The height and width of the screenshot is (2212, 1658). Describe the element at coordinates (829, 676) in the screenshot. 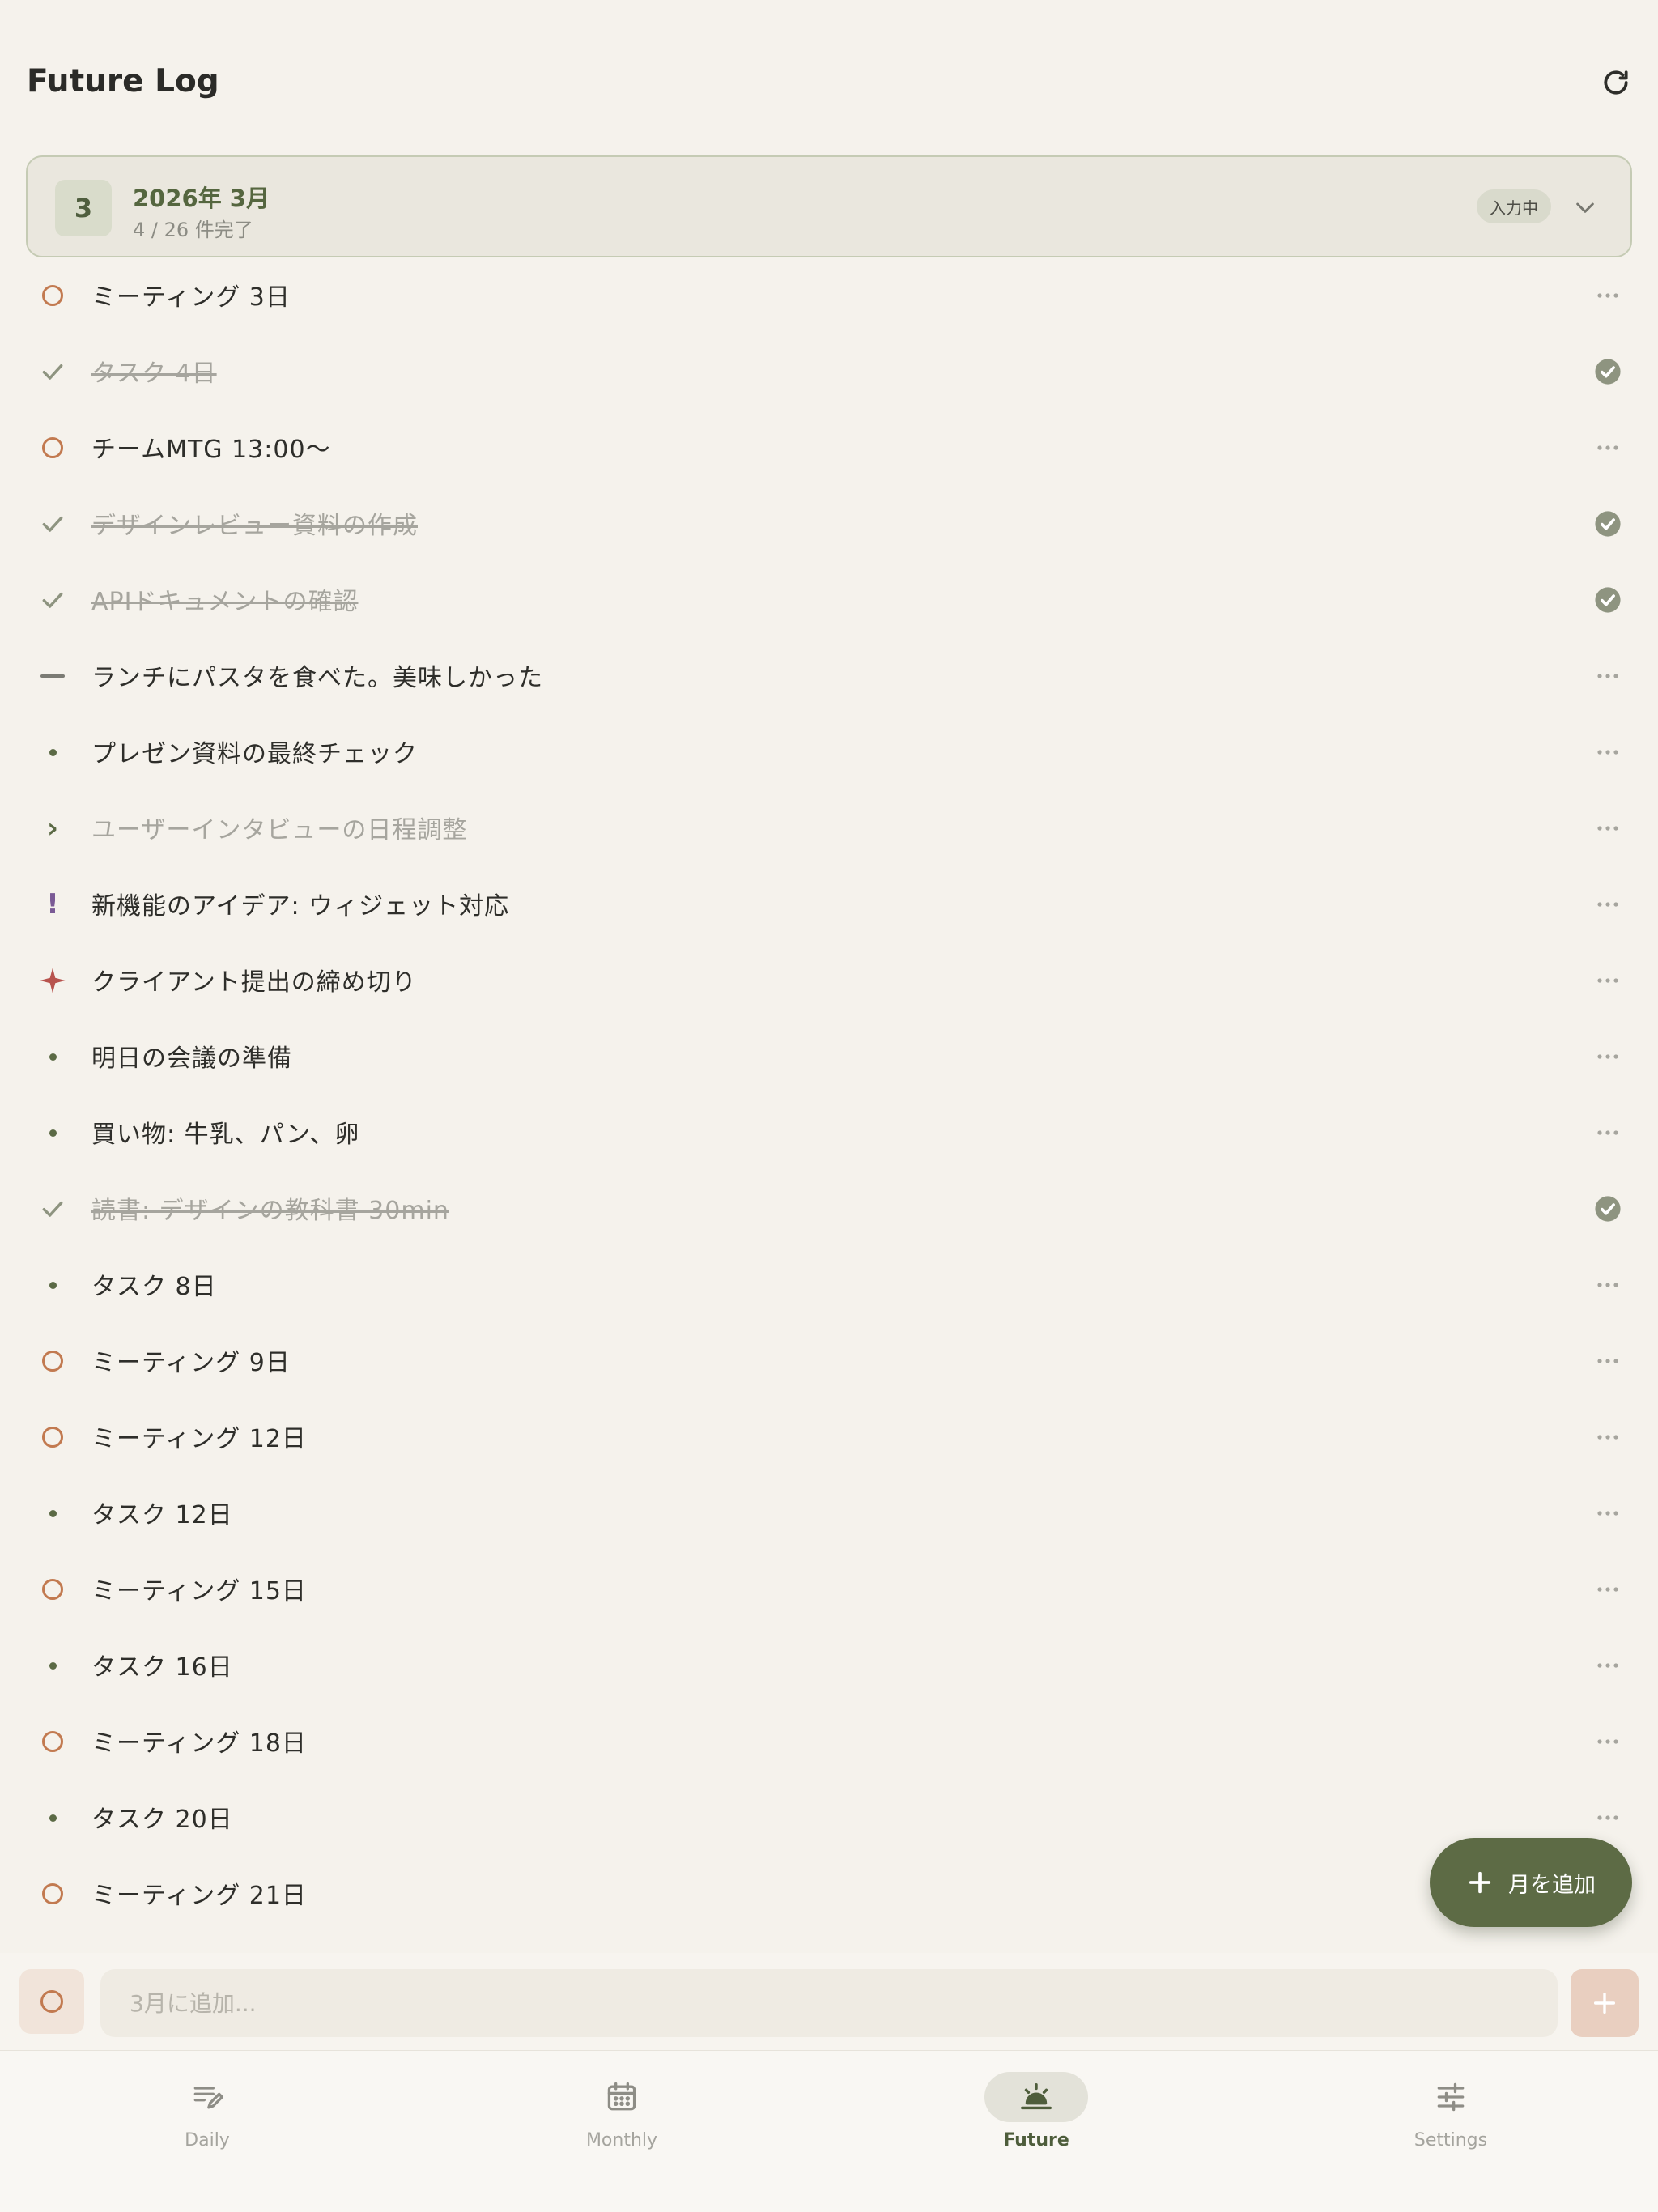

I see `list-item: ランチにパスタを食べた。美味しかった` at that location.